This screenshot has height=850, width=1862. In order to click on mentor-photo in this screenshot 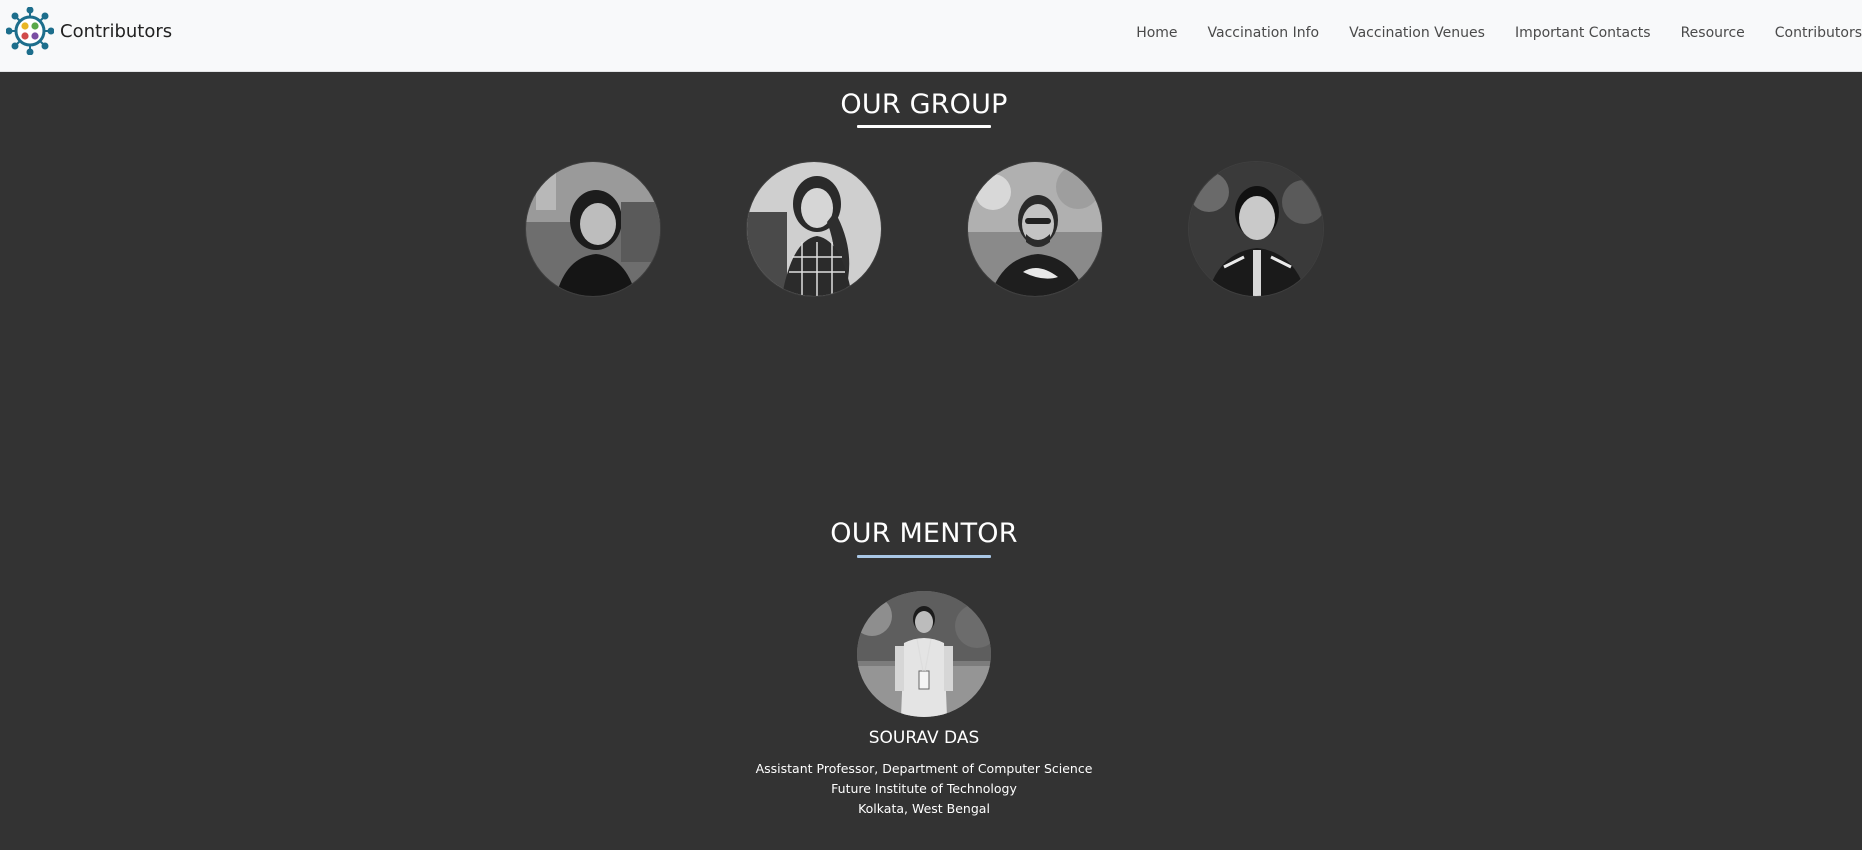, I will do `click(924, 654)`.